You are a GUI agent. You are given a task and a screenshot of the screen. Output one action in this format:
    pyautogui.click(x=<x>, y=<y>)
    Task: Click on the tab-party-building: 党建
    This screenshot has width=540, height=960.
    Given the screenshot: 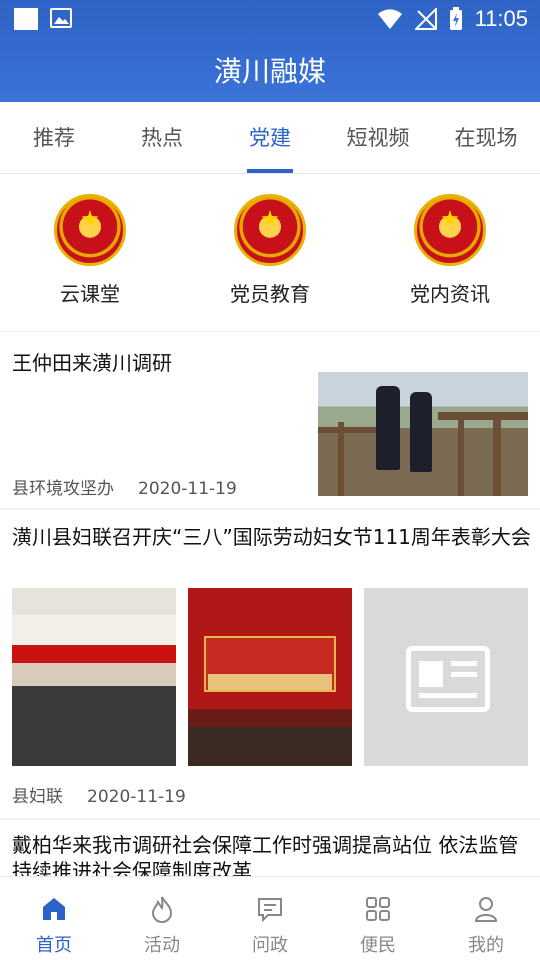 What is the action you would take?
    pyautogui.click(x=270, y=137)
    